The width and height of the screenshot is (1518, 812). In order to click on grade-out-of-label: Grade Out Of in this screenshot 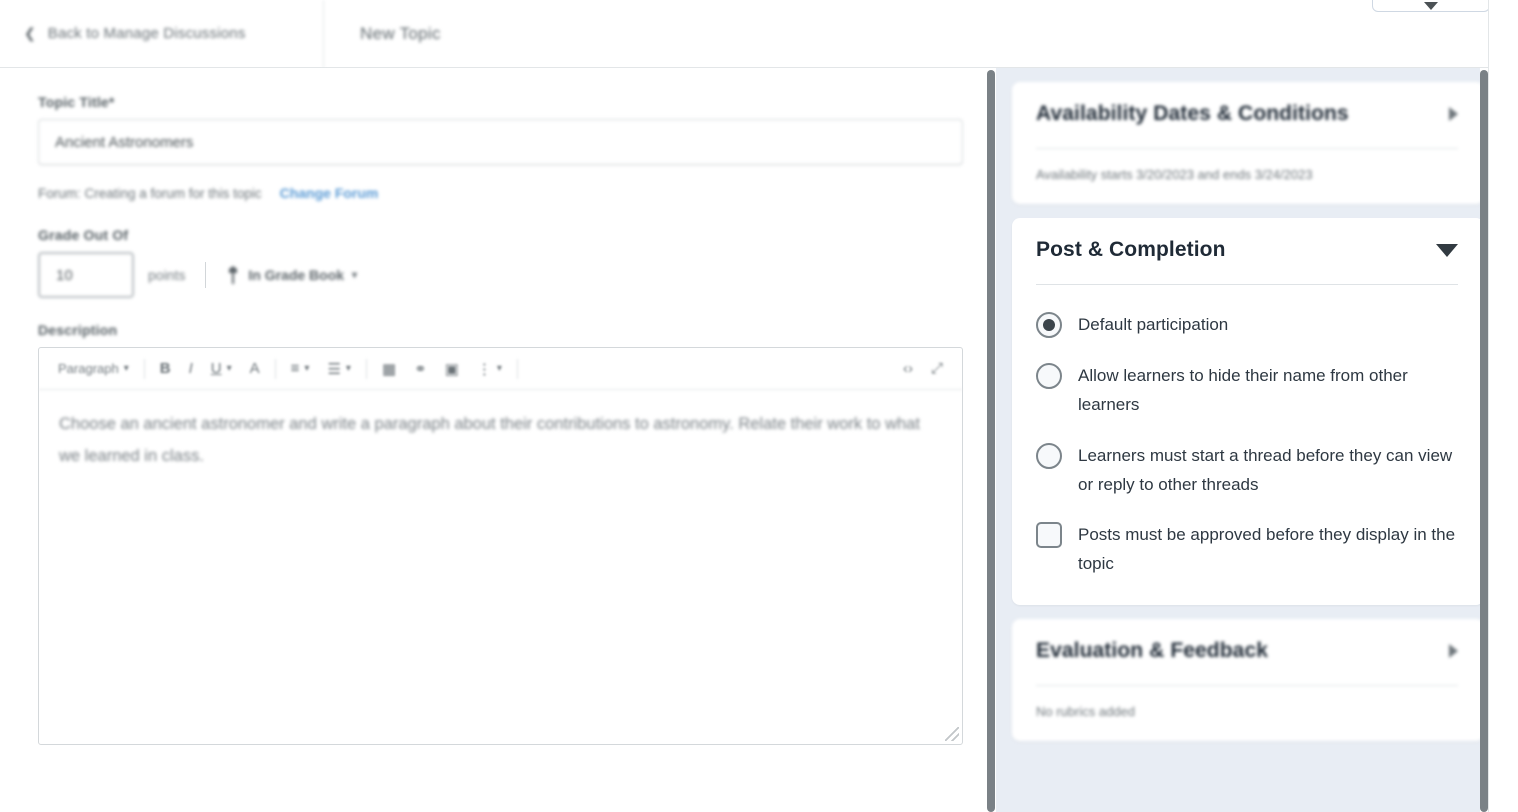, I will do `click(83, 235)`.